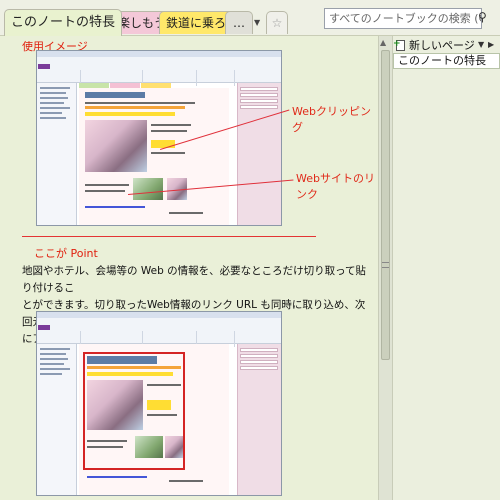 The height and width of the screenshot is (500, 500). Describe the element at coordinates (194, 279) in the screenshot. I see `description-line: 地図やホテル、会場等の Web の情報を、必要なところだけ切り取って貼り付けるこ` at that location.